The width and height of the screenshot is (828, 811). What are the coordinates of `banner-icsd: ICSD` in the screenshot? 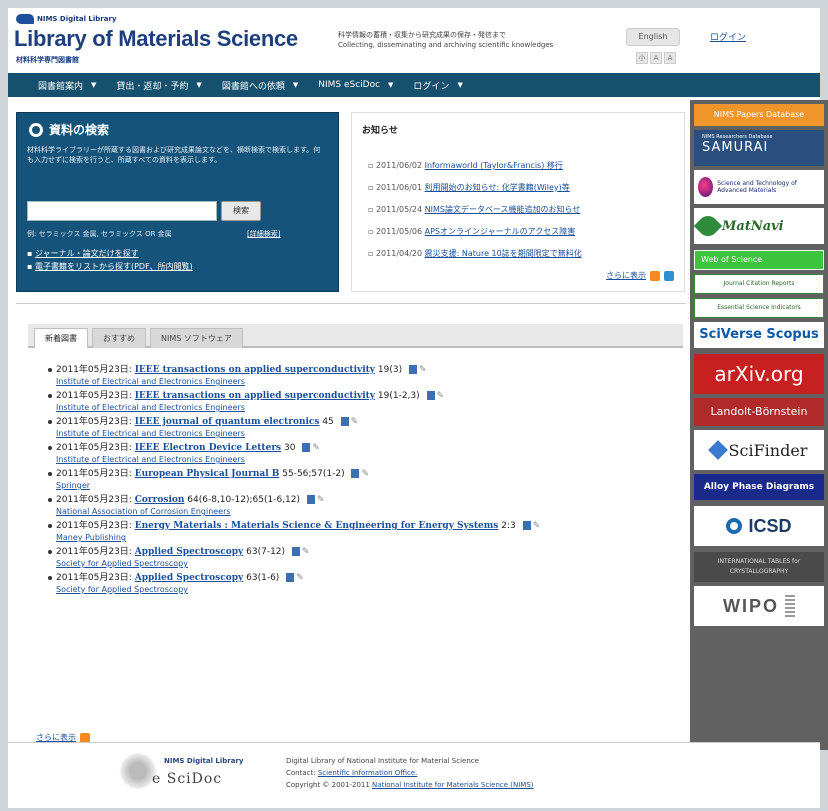 It's located at (759, 526).